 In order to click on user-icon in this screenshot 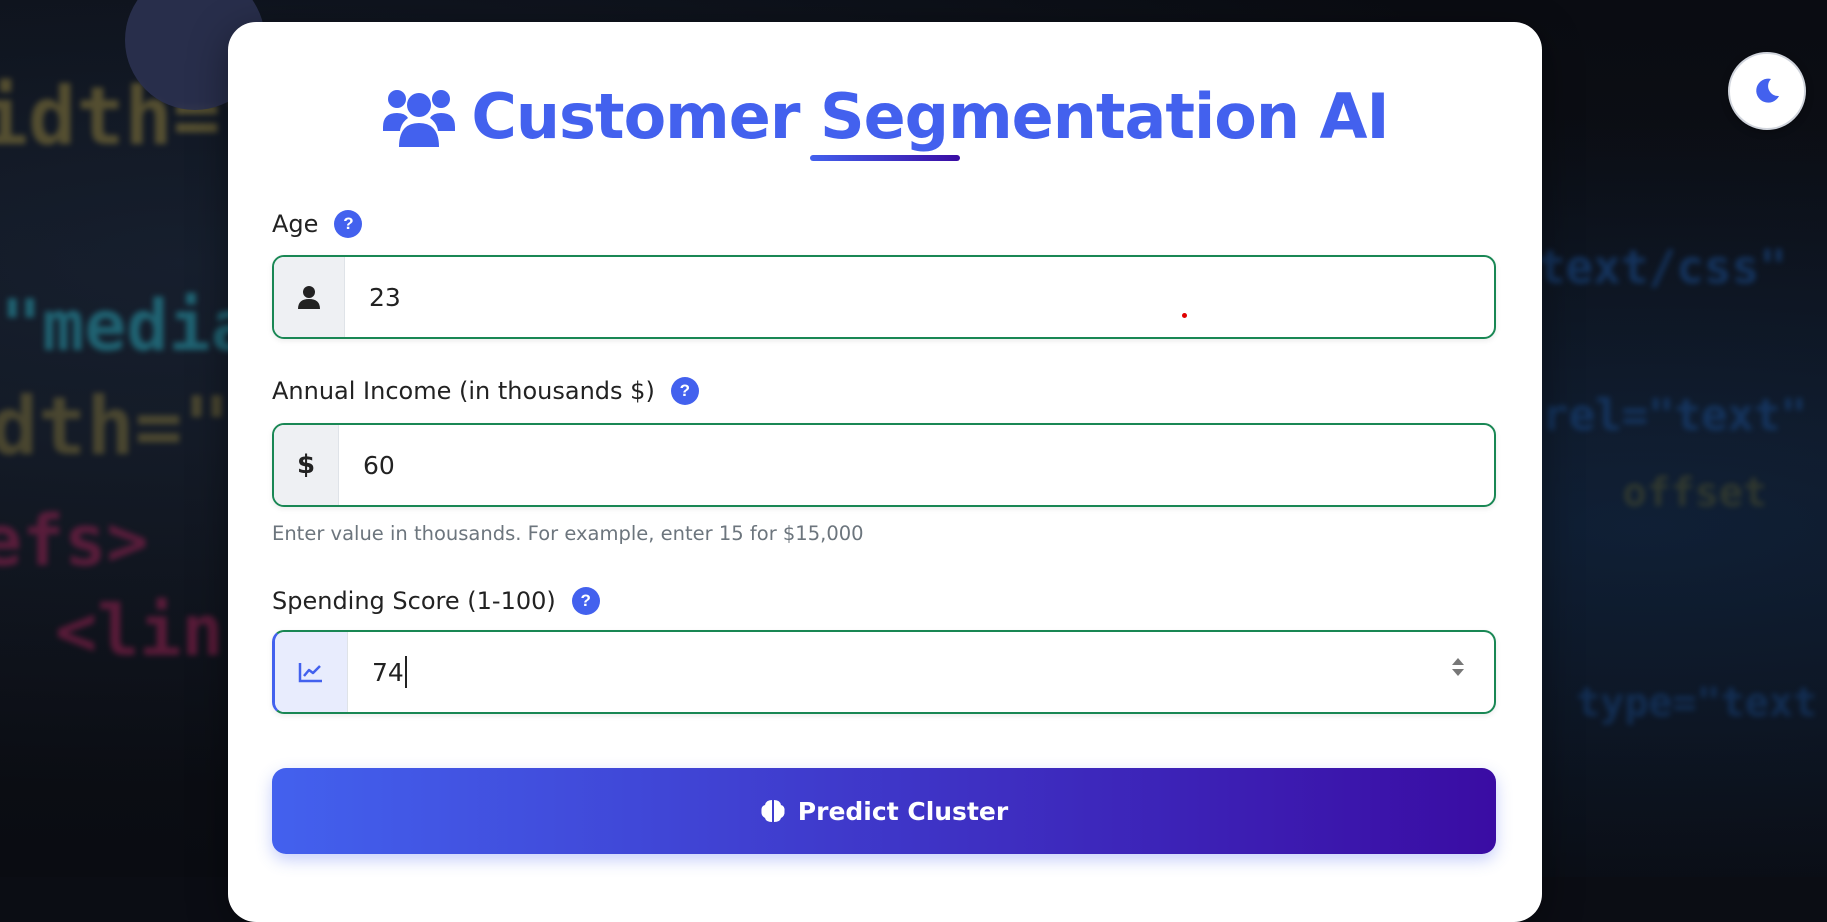, I will do `click(309, 297)`.